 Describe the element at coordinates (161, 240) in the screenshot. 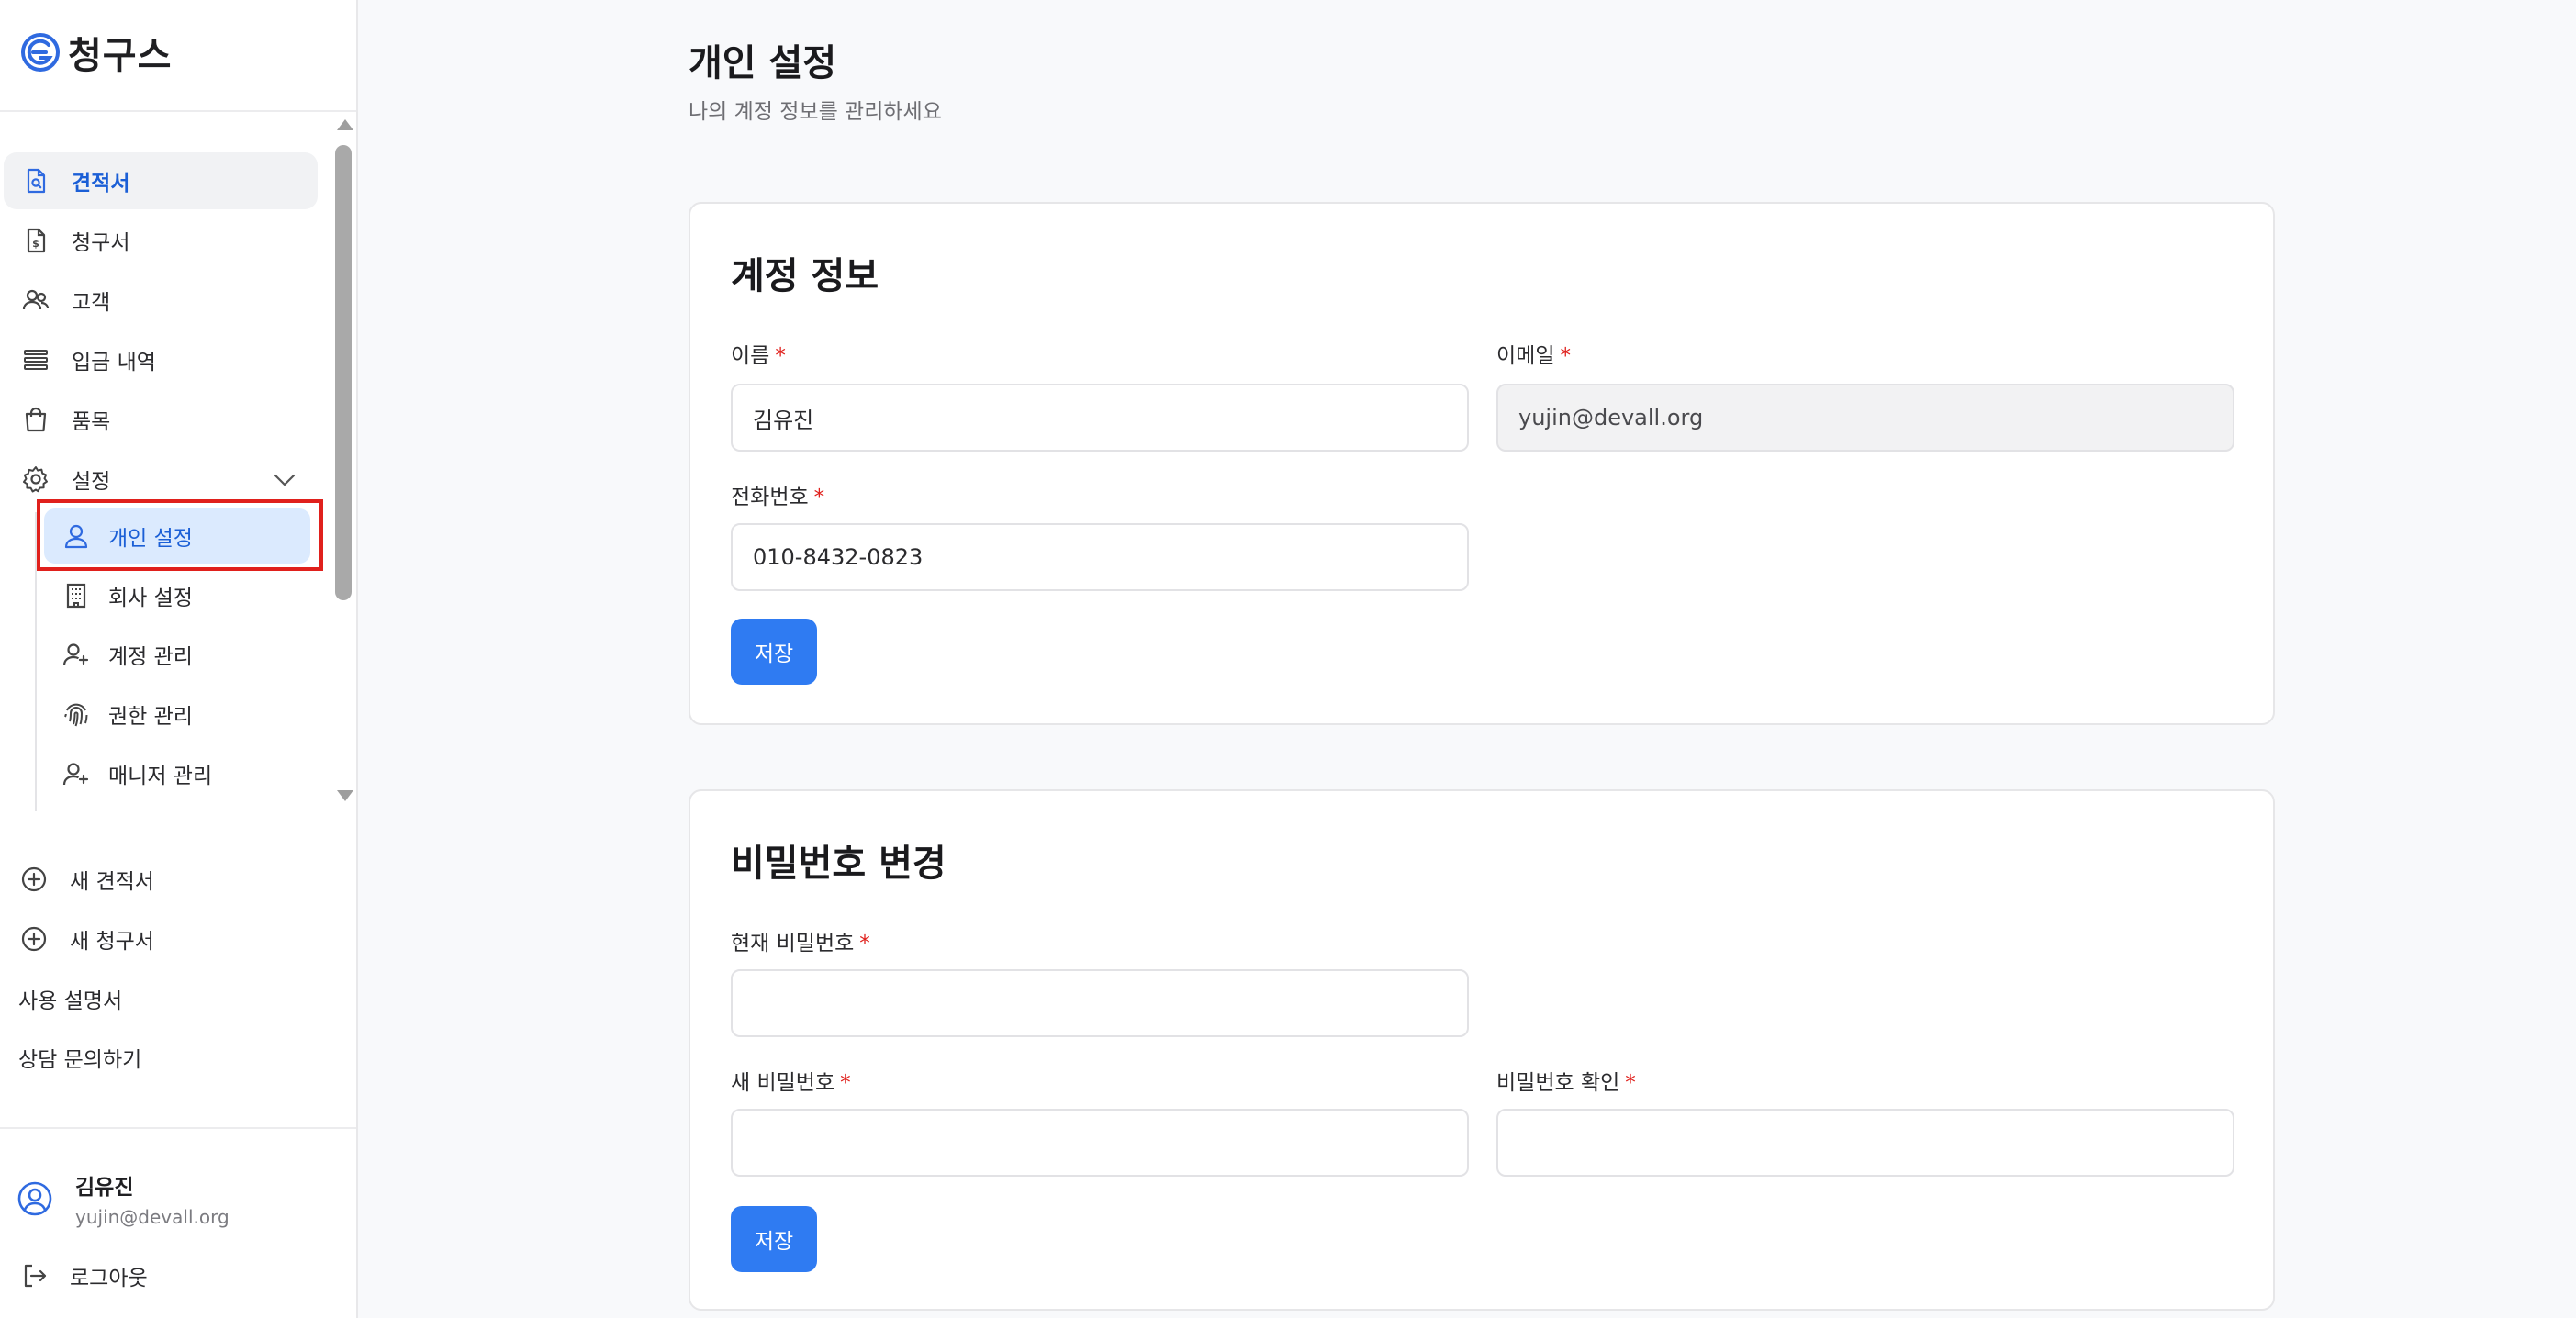

I see `sidebar-item-invoices: $ 청구서` at that location.